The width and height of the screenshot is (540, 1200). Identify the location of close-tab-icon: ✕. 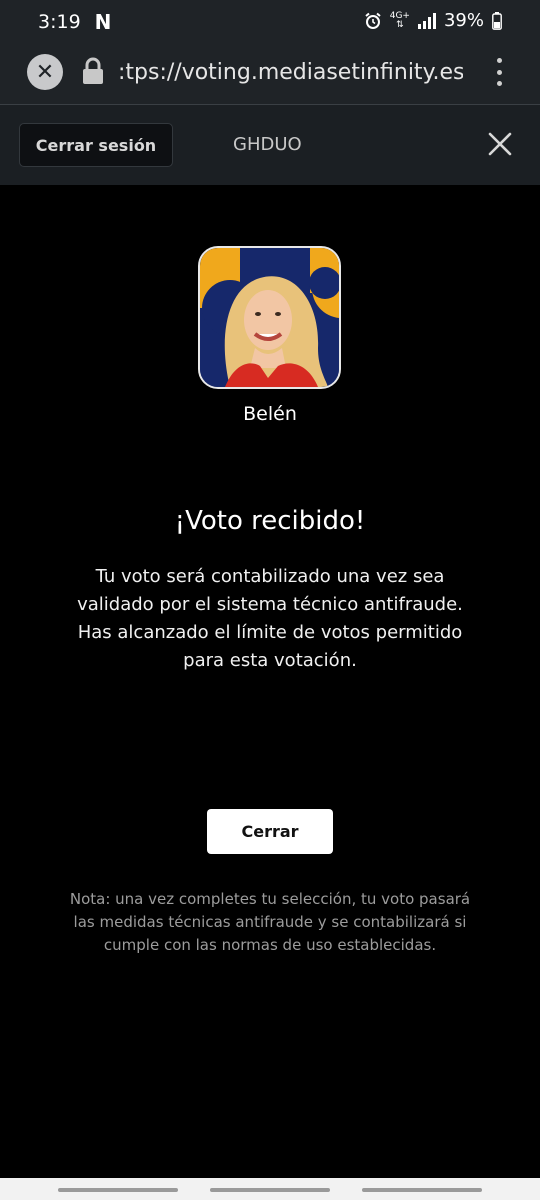
(45, 72).